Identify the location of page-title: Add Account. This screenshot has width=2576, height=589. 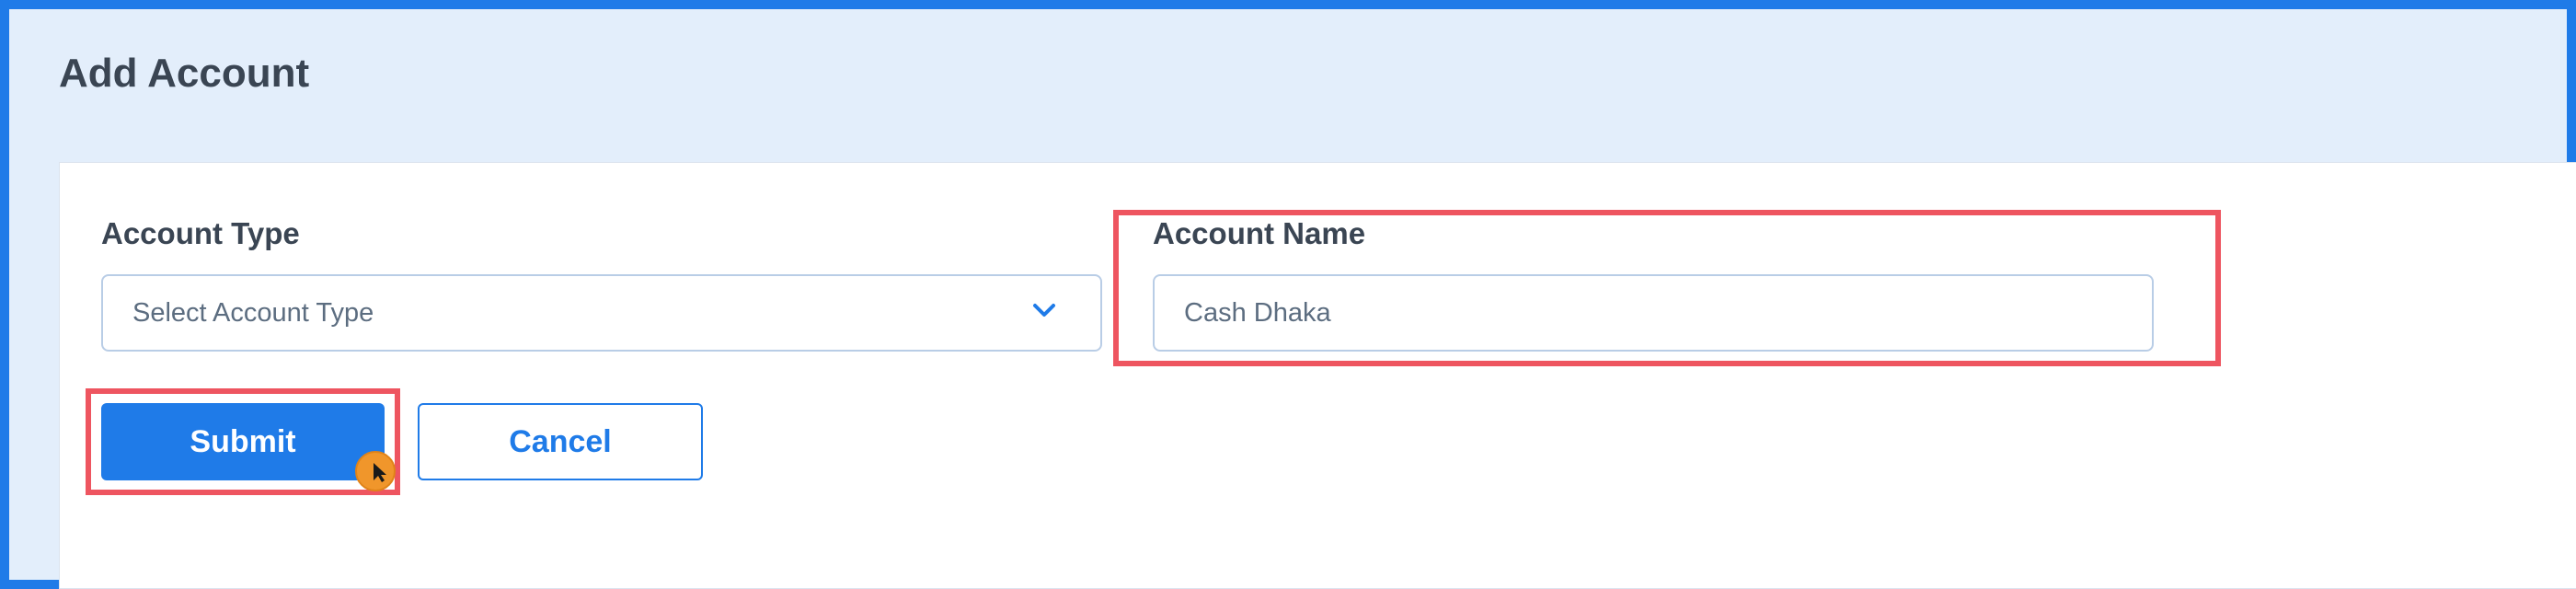
(184, 73).